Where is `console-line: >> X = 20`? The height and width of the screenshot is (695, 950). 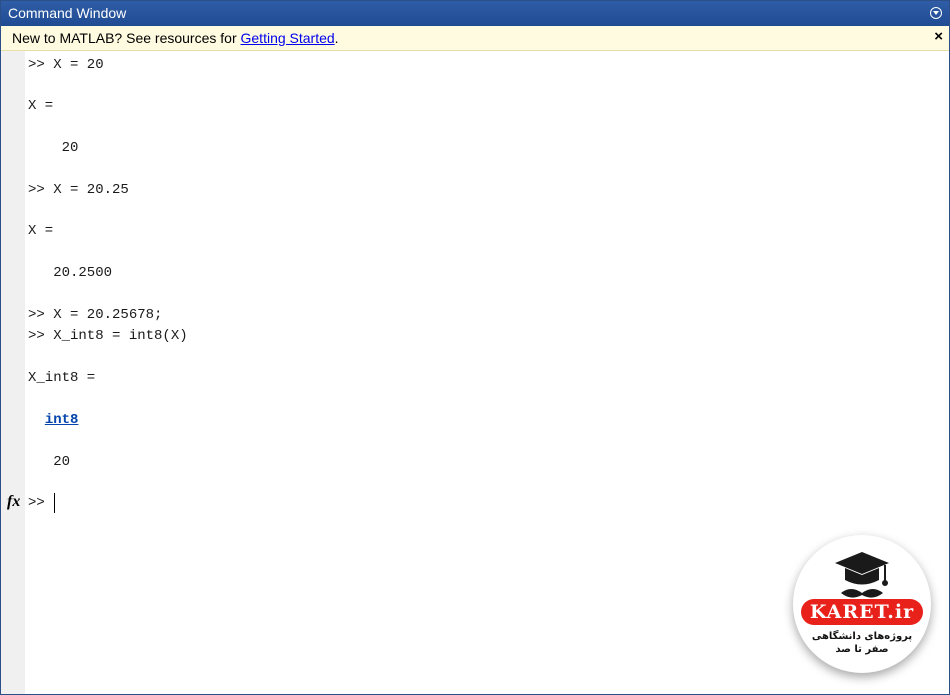 console-line: >> X = 20 is located at coordinates (66, 65).